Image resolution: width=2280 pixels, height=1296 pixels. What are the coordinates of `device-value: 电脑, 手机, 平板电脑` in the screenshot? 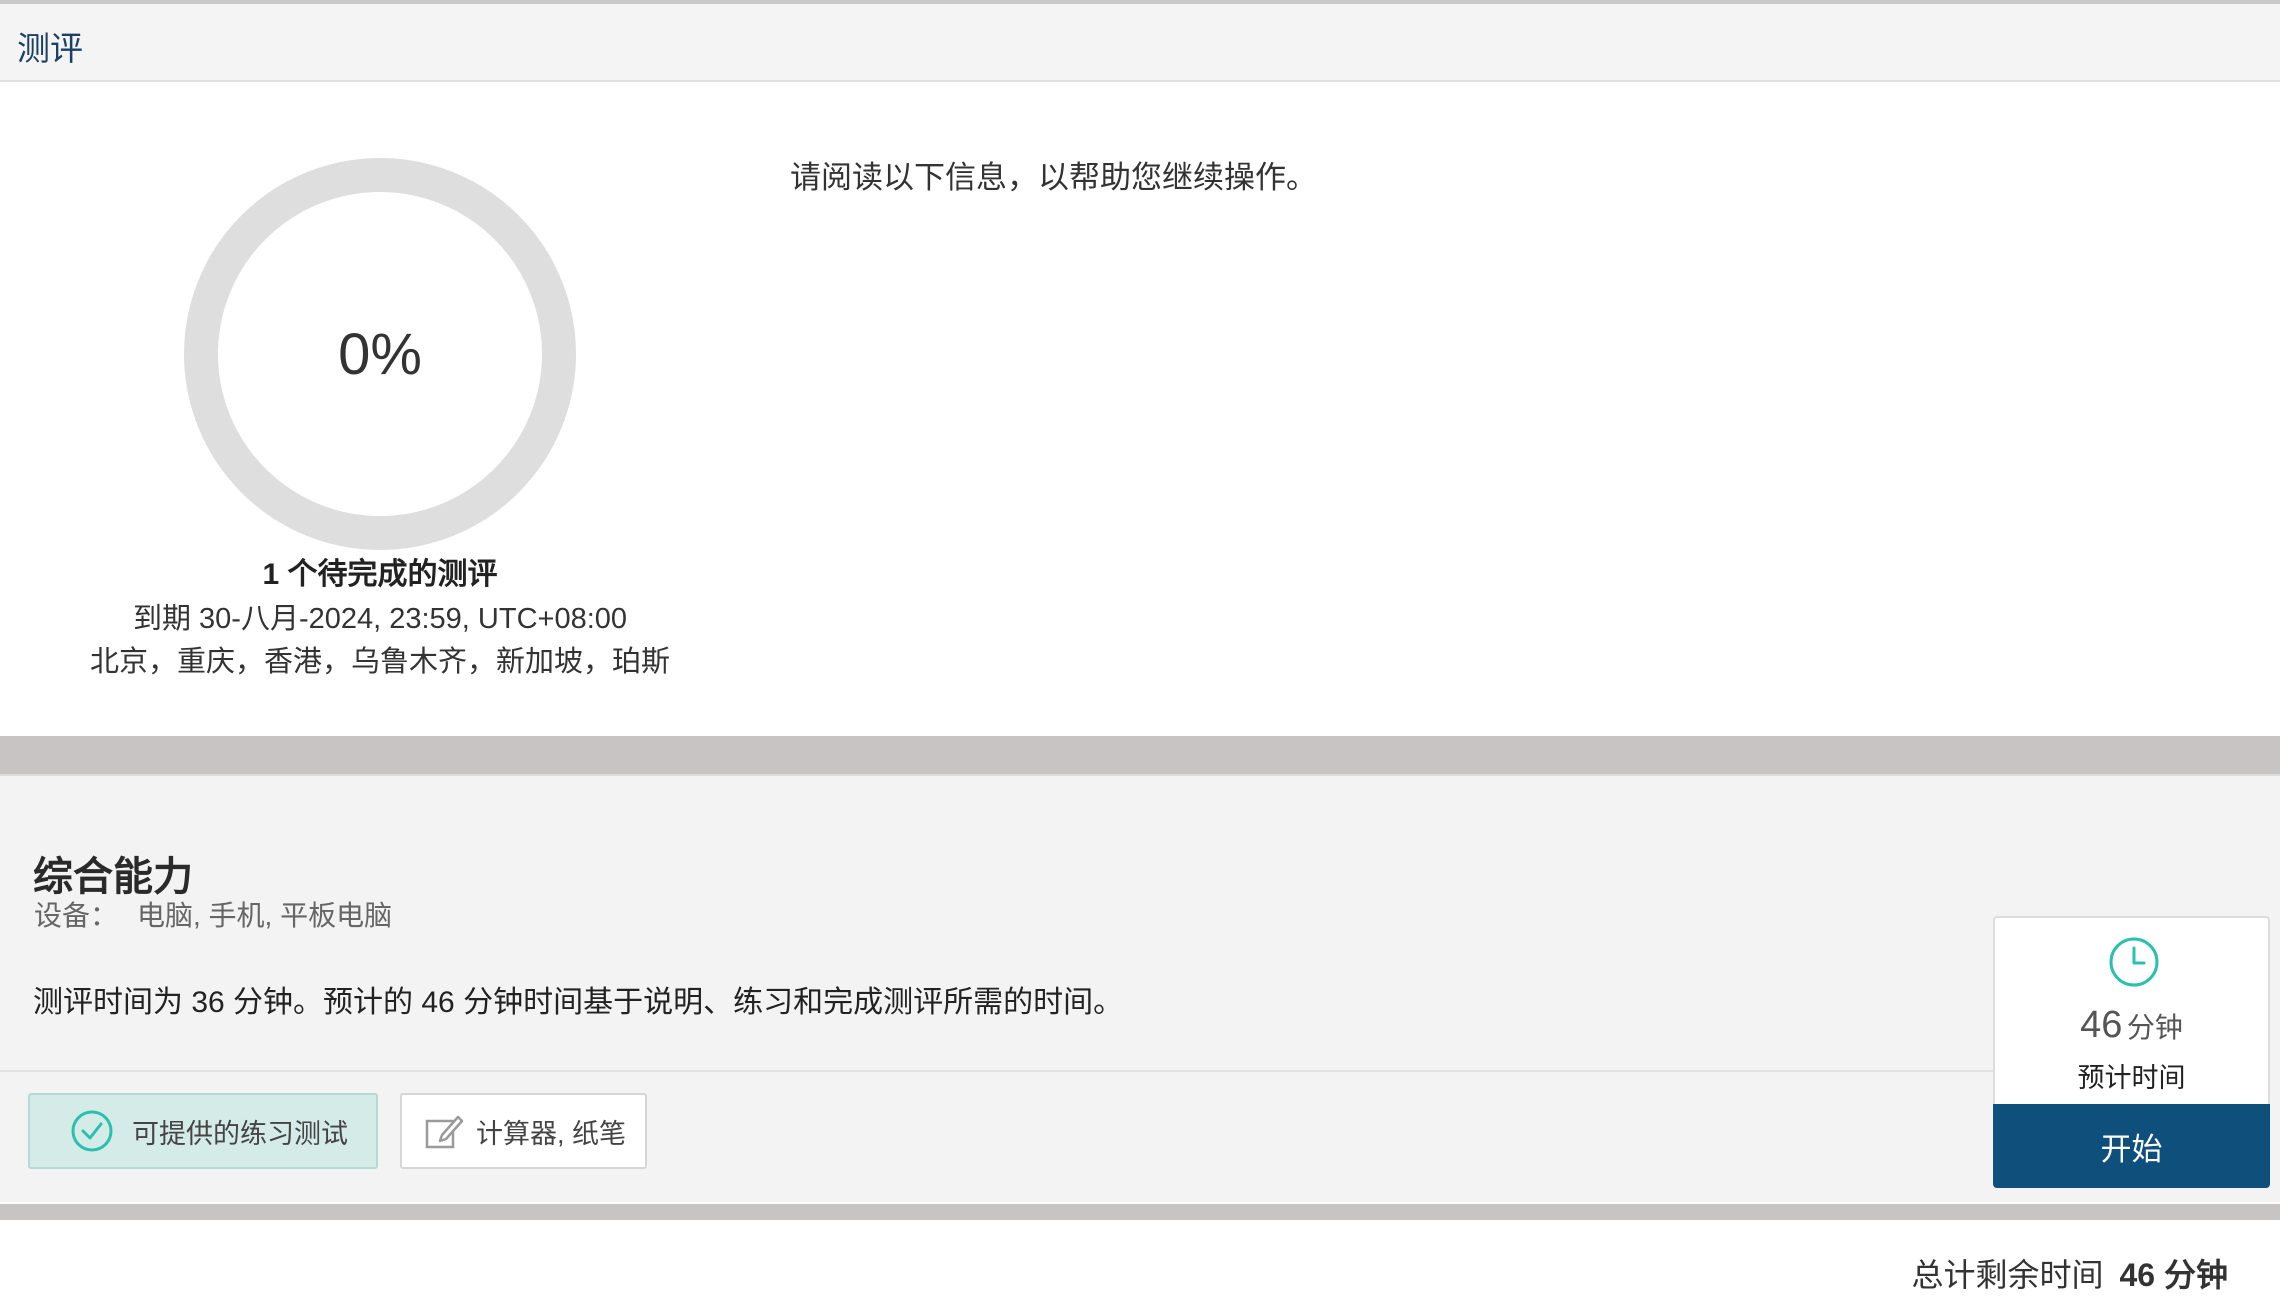 It's located at (265, 915).